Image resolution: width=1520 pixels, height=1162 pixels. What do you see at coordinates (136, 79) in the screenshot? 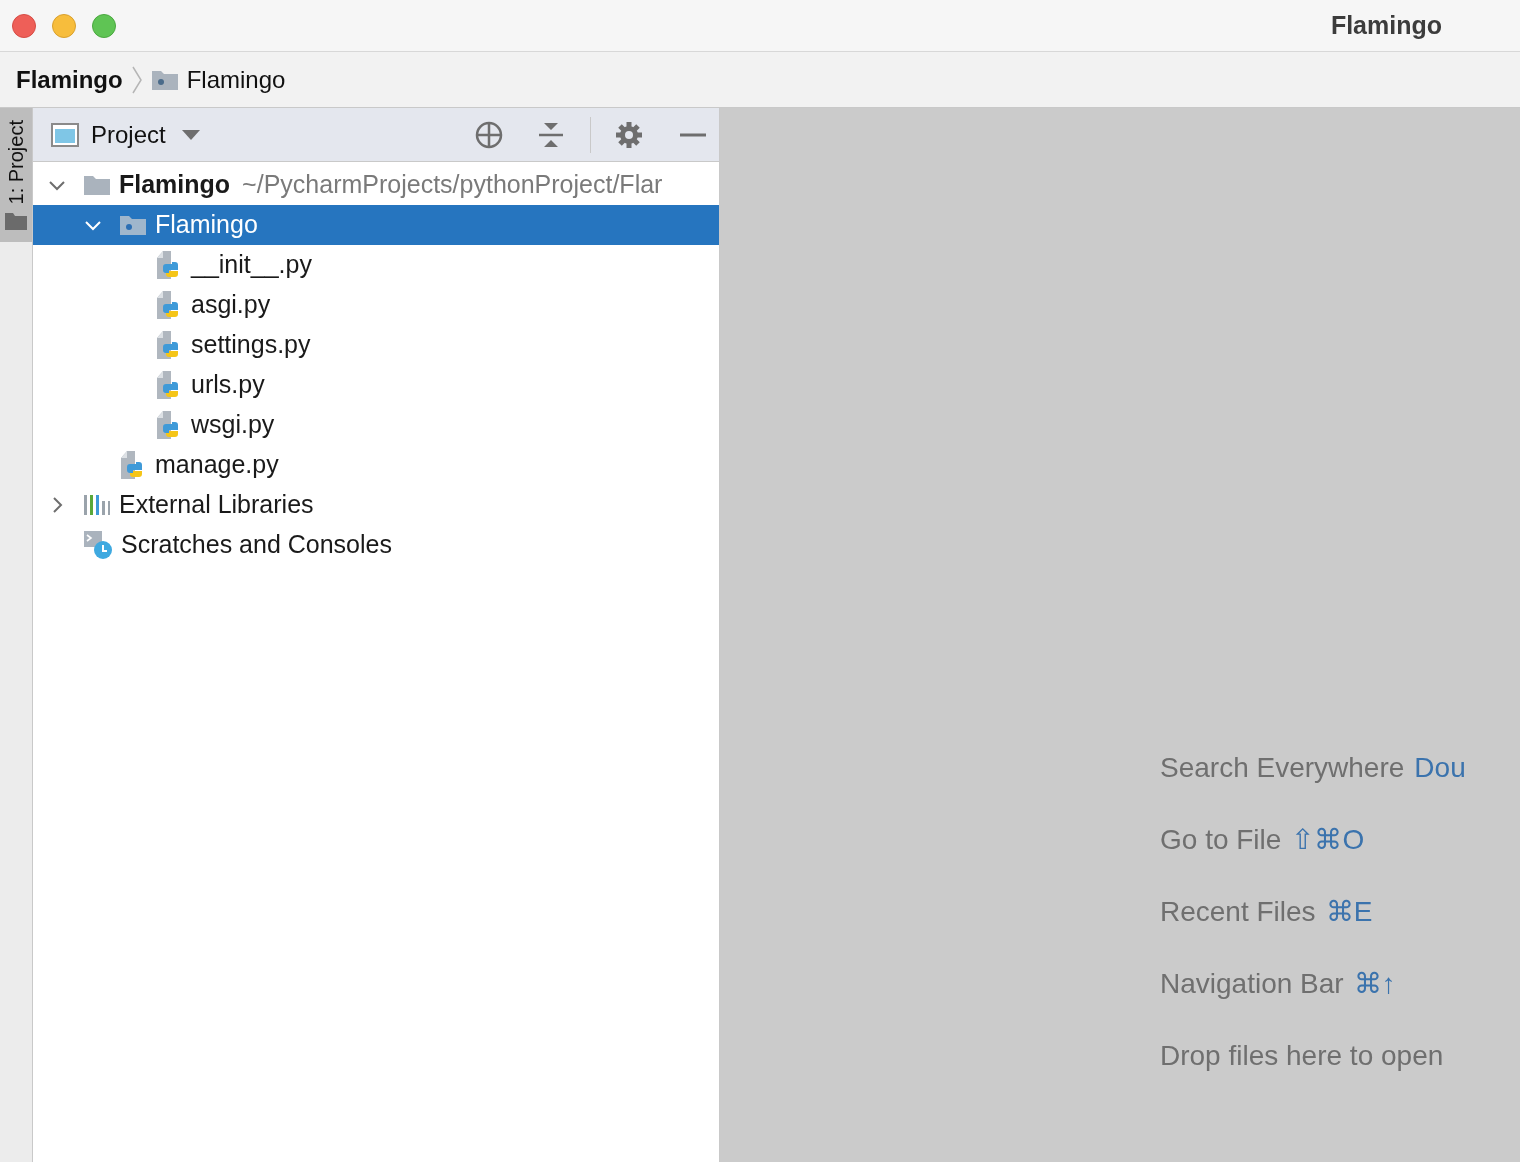
I see `separator-icon` at bounding box center [136, 79].